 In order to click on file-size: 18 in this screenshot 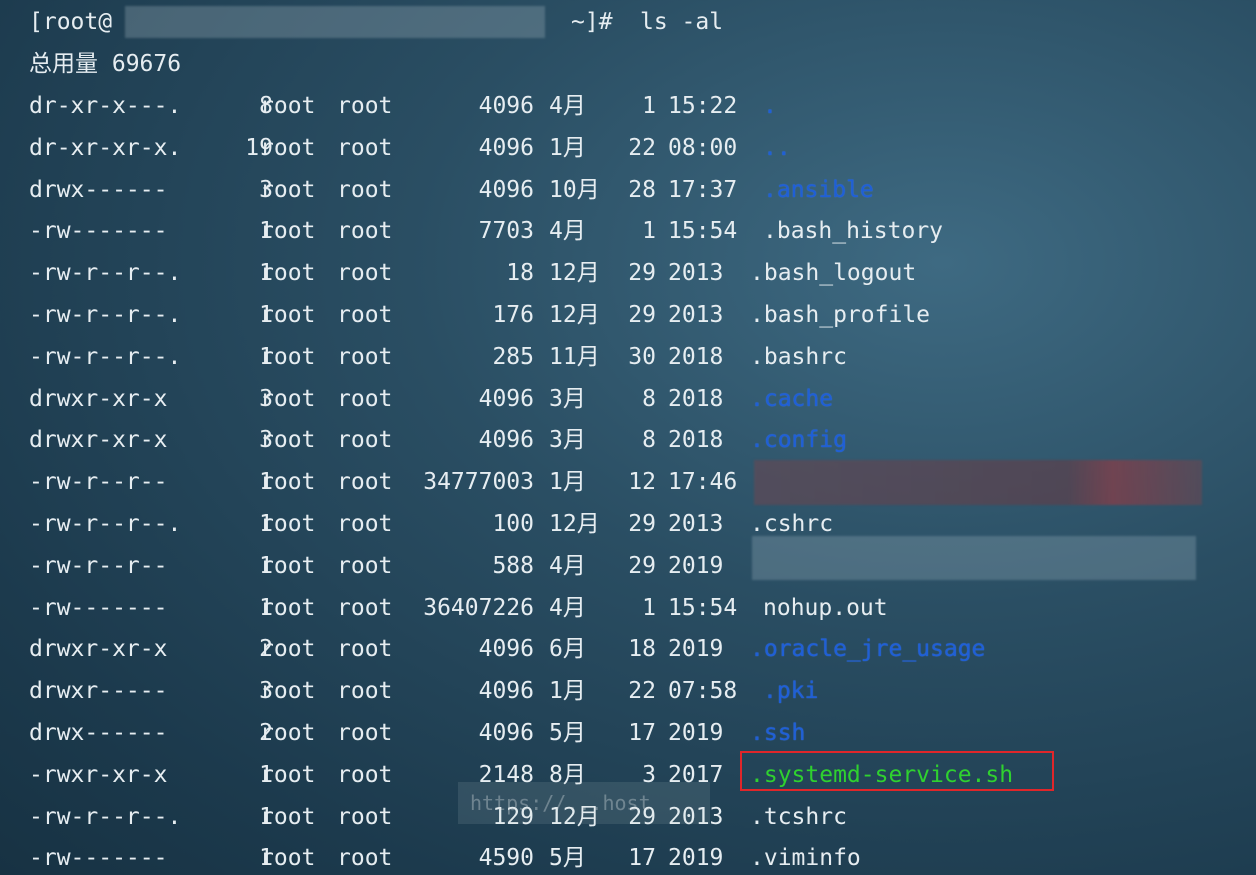, I will do `click(520, 273)`.